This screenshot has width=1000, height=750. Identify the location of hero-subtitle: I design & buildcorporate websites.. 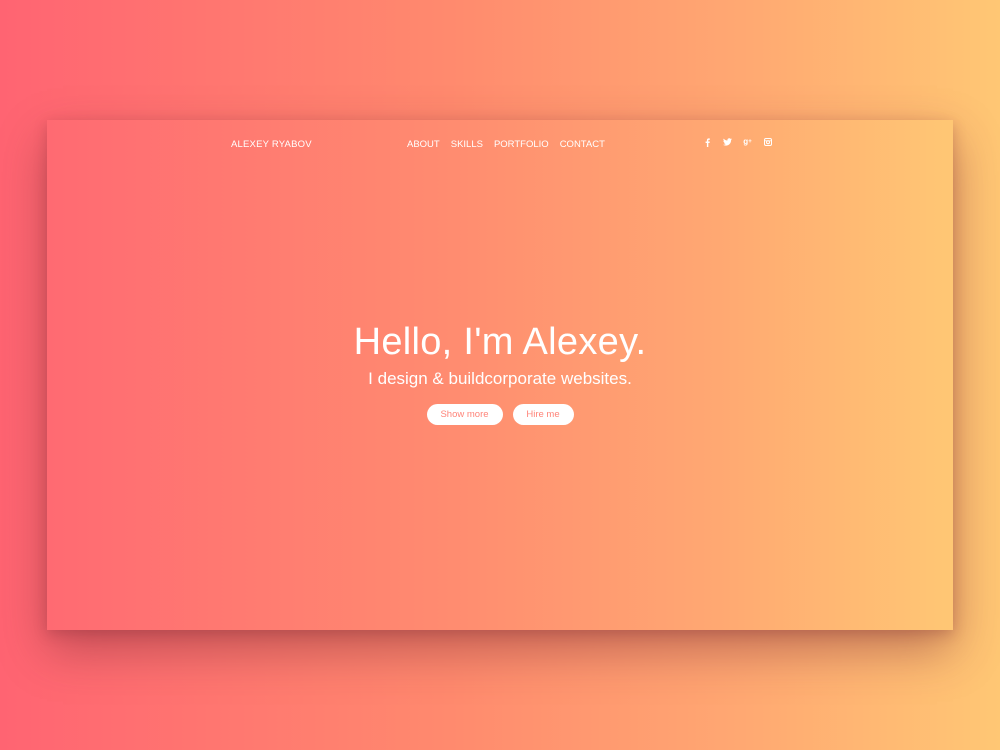
(500, 378).